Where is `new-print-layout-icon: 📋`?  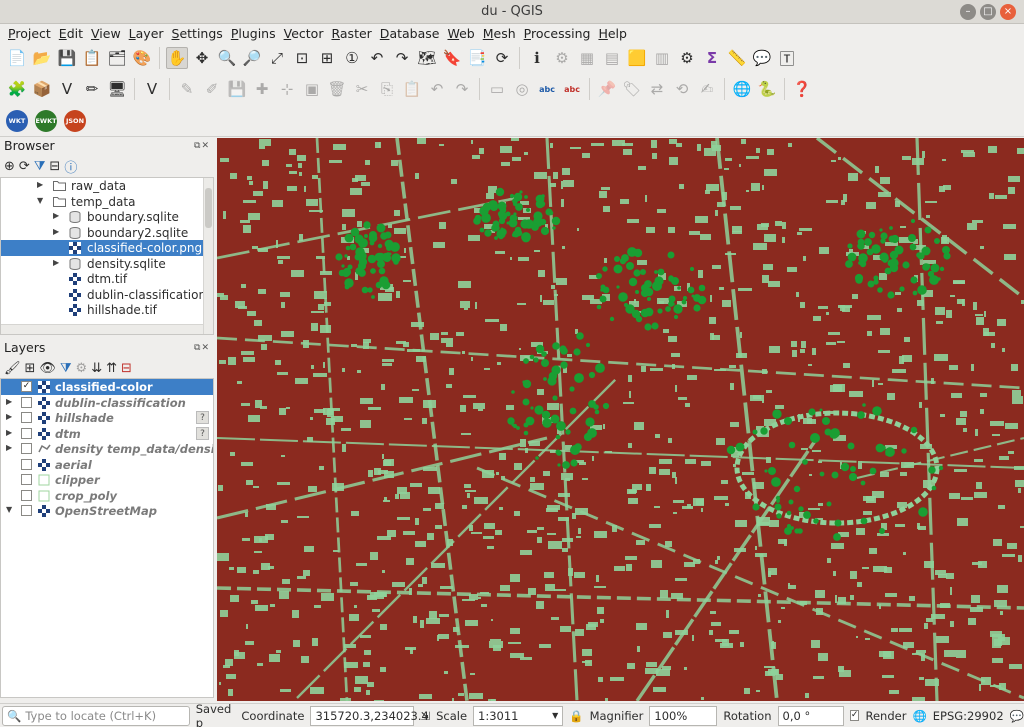 new-print-layout-icon: 📋 is located at coordinates (92, 58).